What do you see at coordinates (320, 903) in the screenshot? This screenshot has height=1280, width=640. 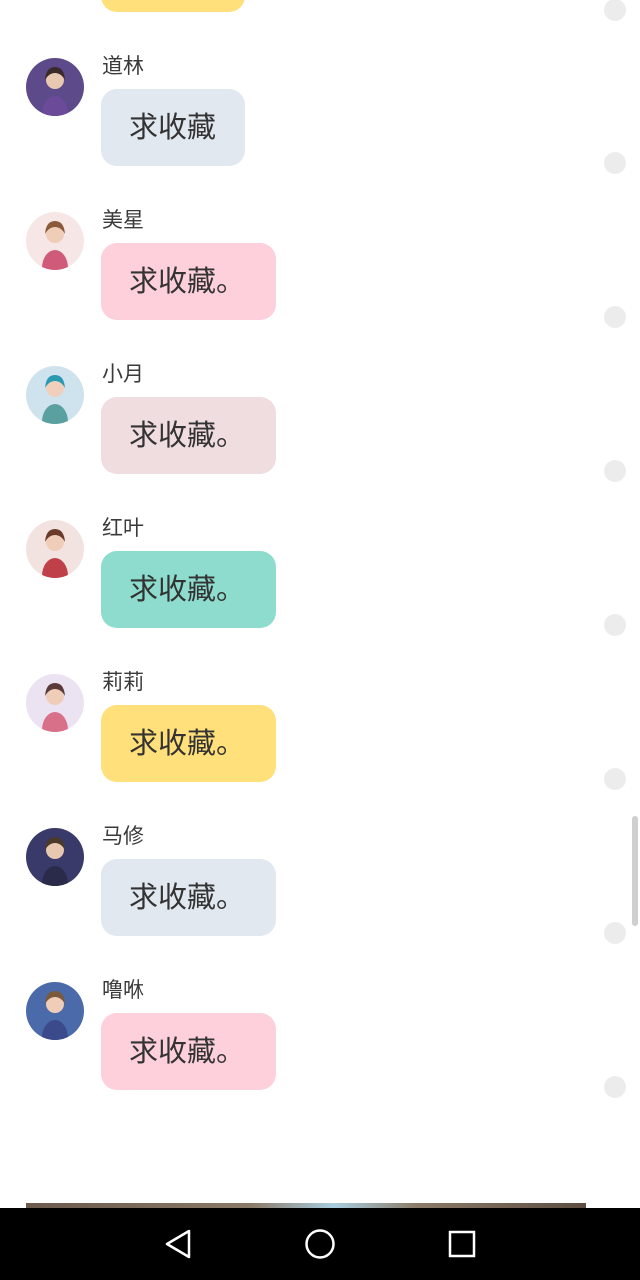 I see `chat-message-row: 马修求收藏。` at bounding box center [320, 903].